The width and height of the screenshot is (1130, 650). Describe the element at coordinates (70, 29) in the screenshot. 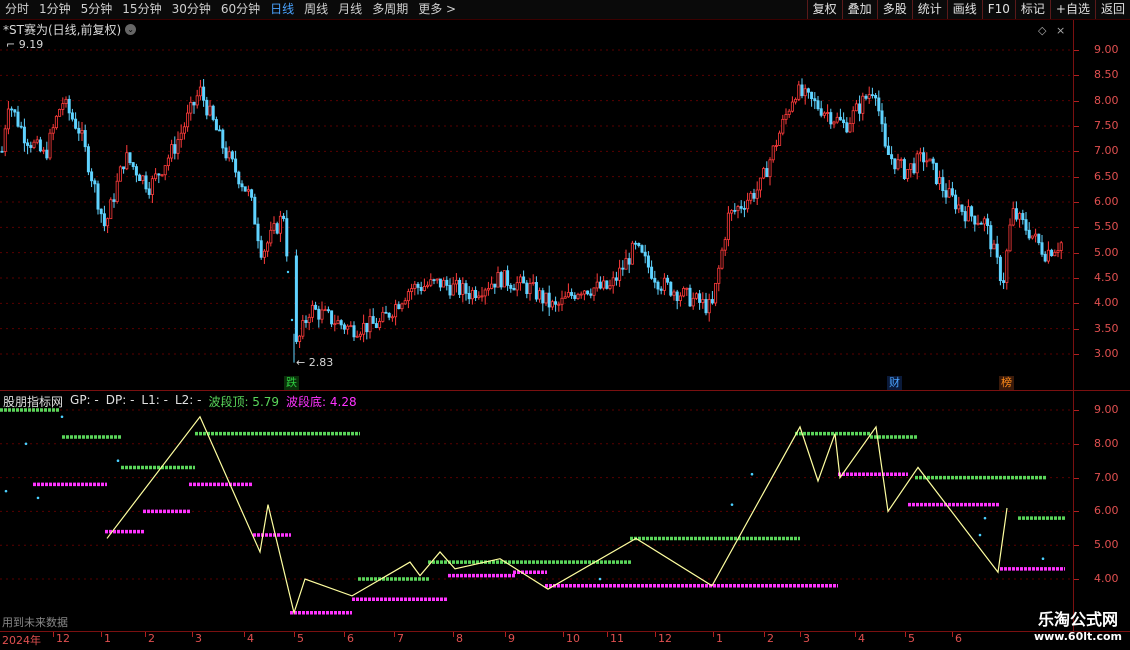

I see `stock-title: *ST赛为(日线,前复权) ⌄` at that location.